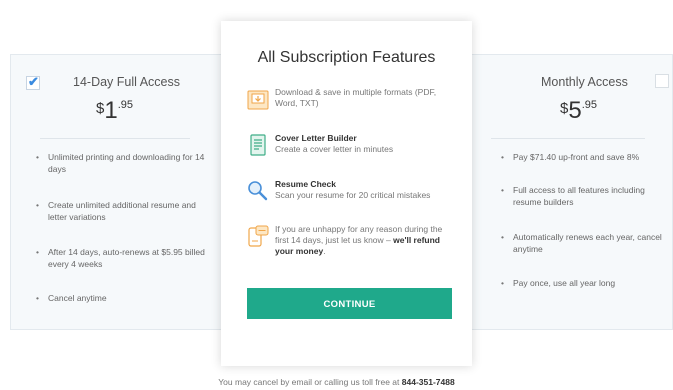 This screenshot has width=673, height=390. I want to click on plan-price: $5.95, so click(578, 110).